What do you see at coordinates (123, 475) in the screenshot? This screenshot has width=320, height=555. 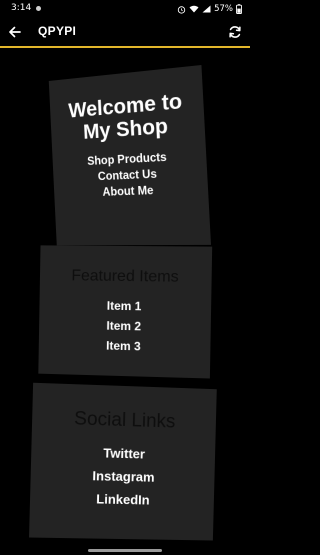 I see `social-links-list: Twitter Instagram LinkedIn` at bounding box center [123, 475].